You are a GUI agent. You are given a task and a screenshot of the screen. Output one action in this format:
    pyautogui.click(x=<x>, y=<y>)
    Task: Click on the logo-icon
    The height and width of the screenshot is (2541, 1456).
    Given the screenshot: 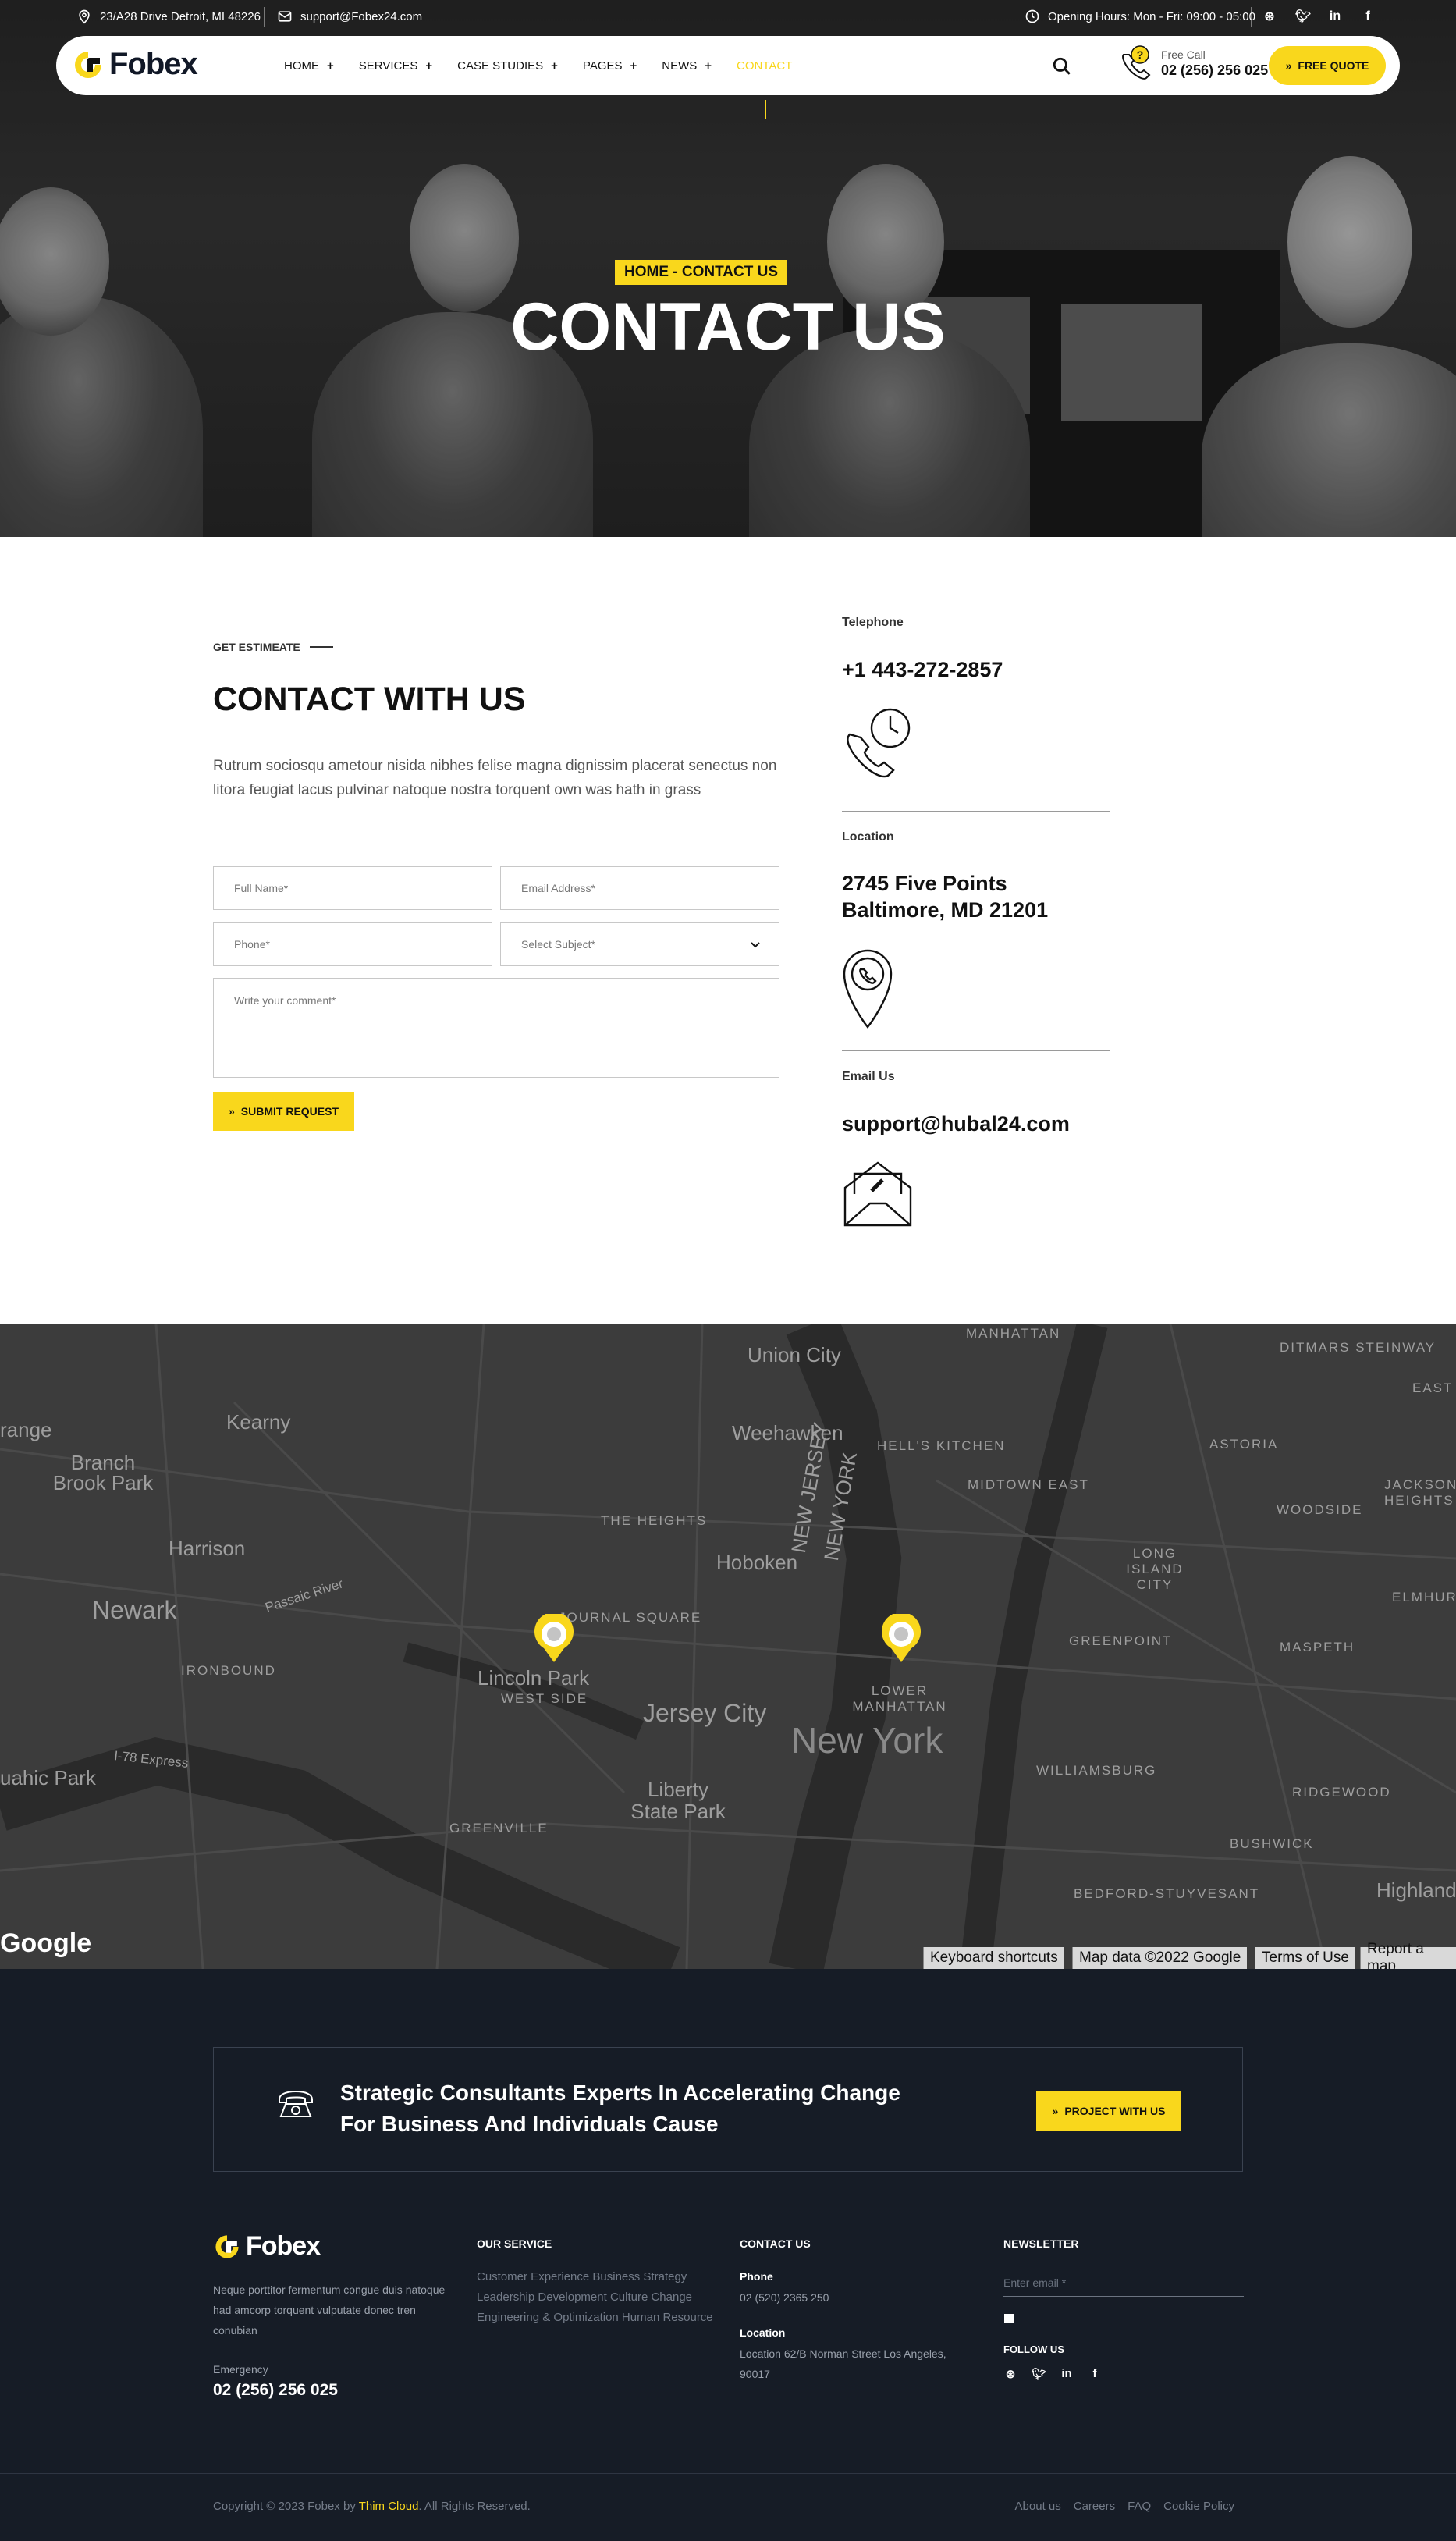 What is the action you would take?
    pyautogui.click(x=88, y=64)
    